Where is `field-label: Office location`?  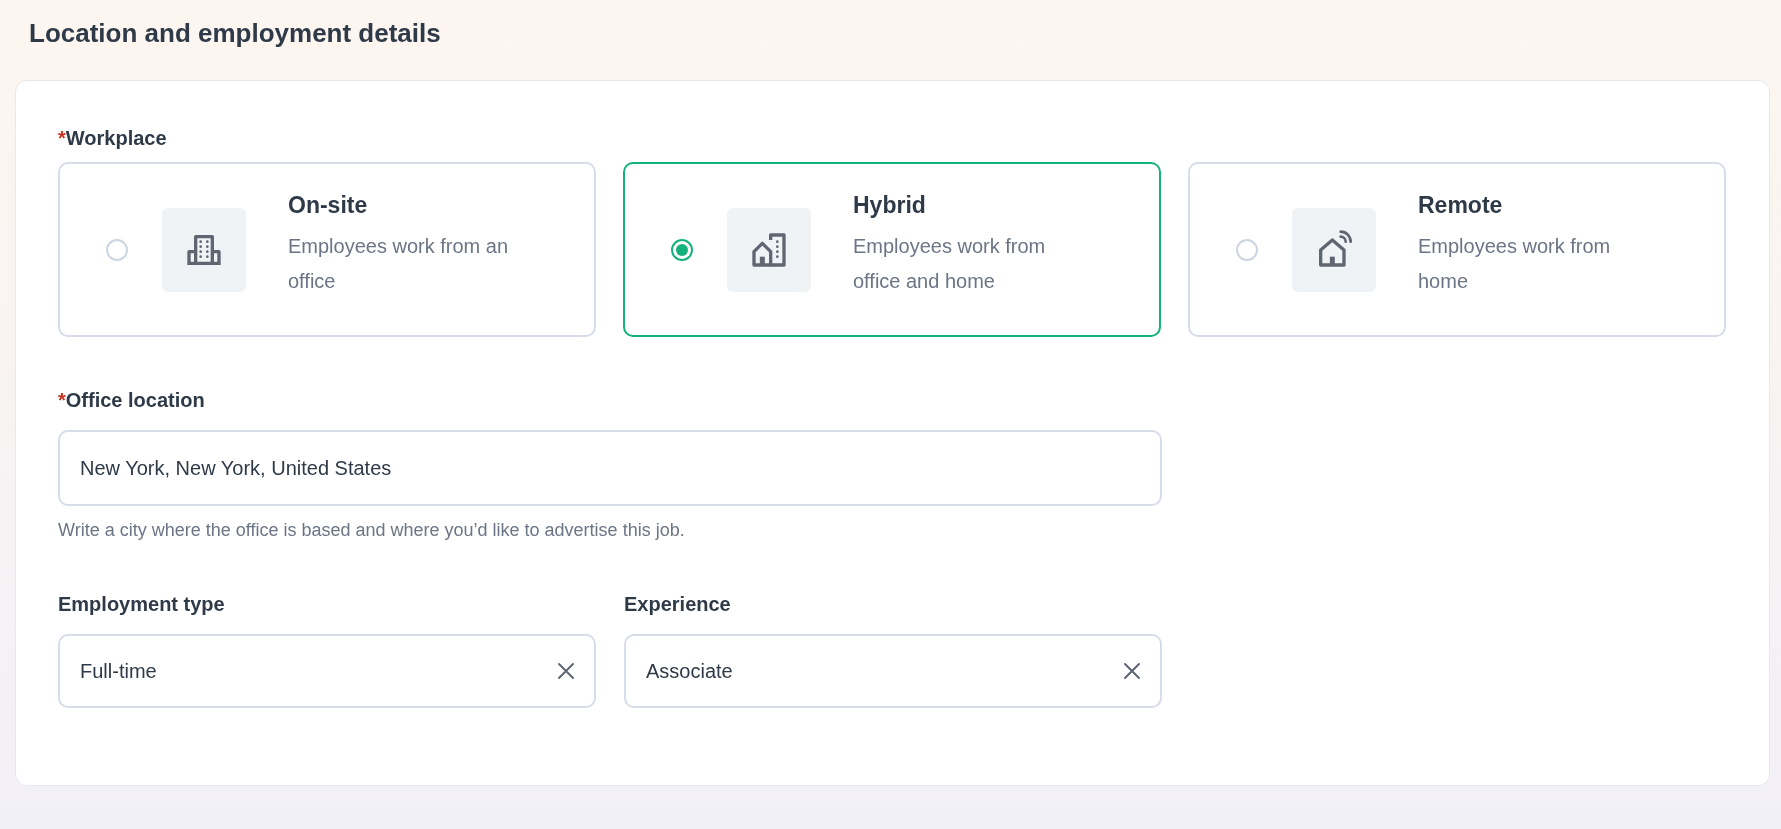
field-label: Office location is located at coordinates (135, 400).